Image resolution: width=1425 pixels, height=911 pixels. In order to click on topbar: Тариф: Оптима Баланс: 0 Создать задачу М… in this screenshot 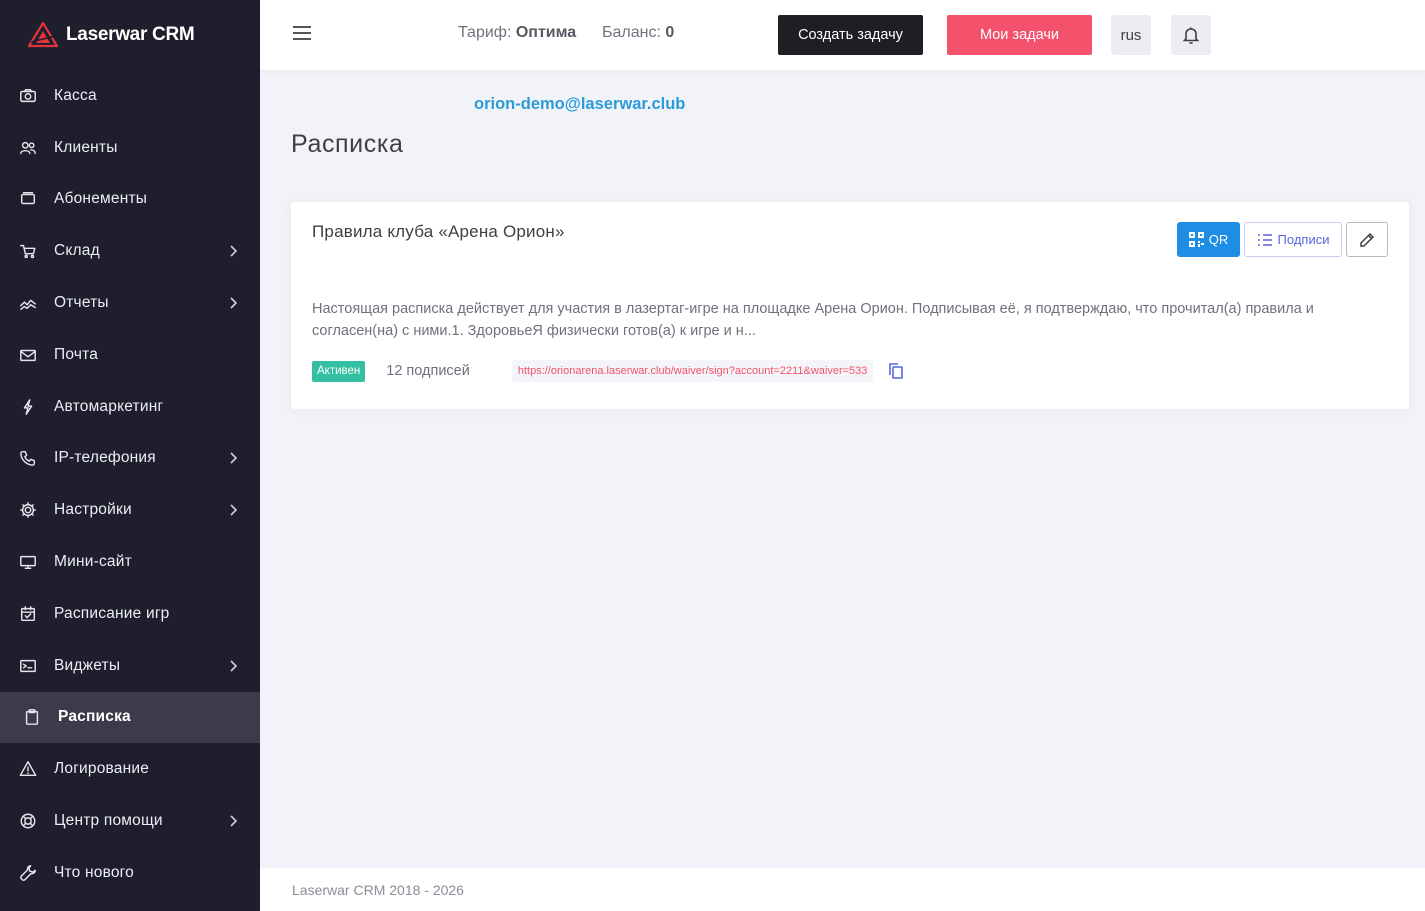, I will do `click(842, 35)`.